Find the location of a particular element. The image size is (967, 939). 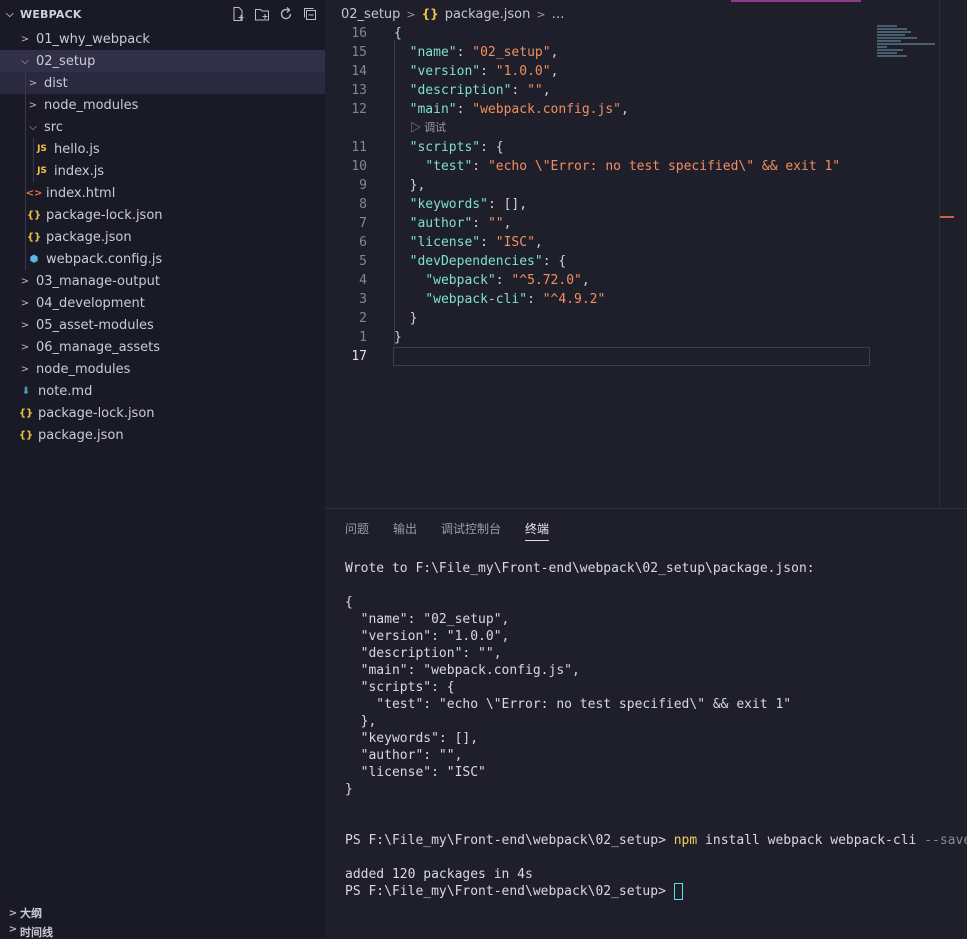

tree-item-dist: > dist is located at coordinates (162, 83).